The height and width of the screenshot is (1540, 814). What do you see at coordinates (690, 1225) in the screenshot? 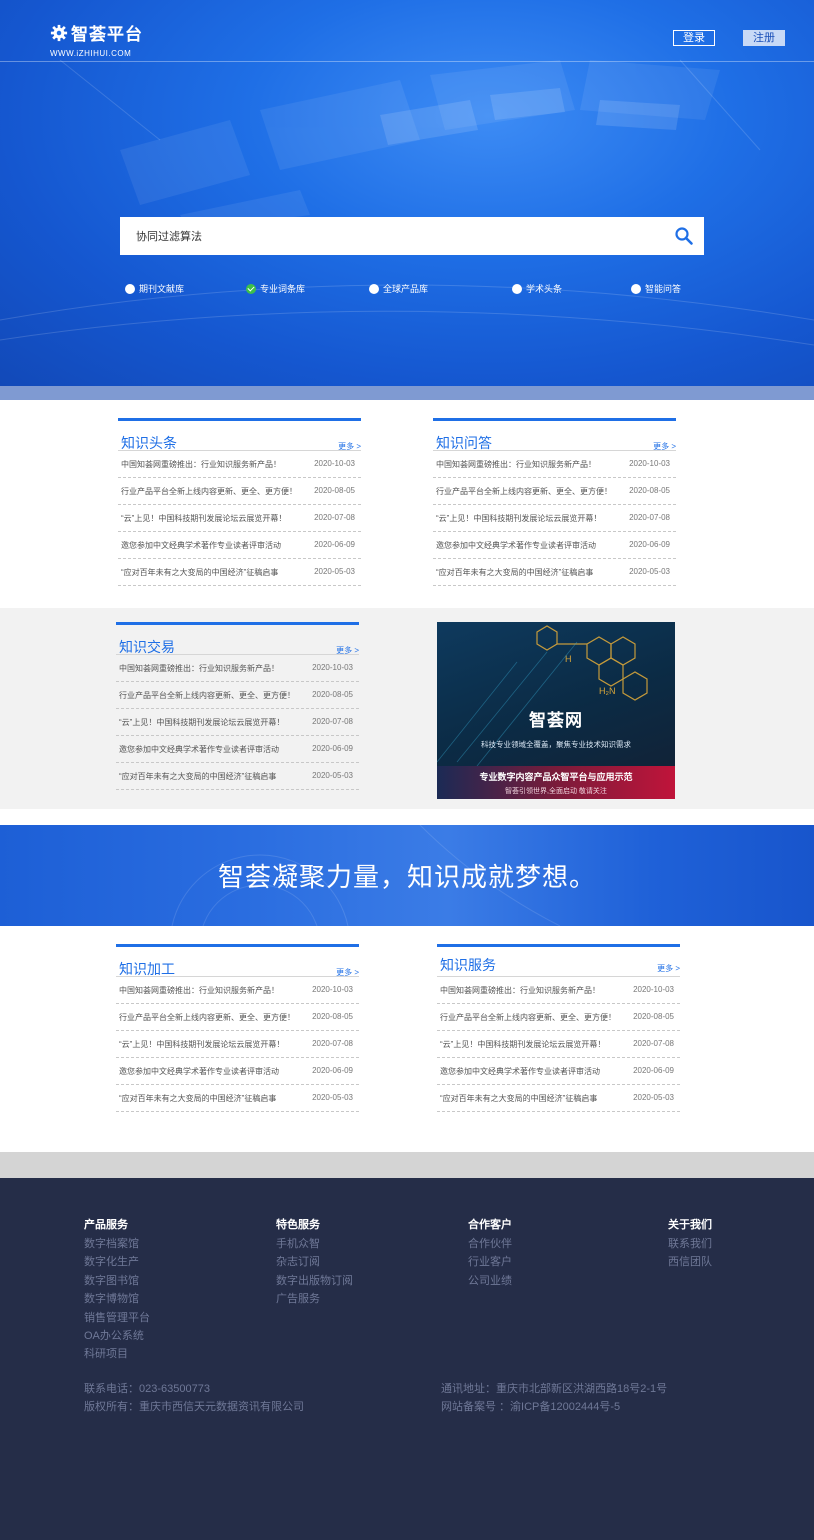
I see `footer-column-title: 关于我们` at bounding box center [690, 1225].